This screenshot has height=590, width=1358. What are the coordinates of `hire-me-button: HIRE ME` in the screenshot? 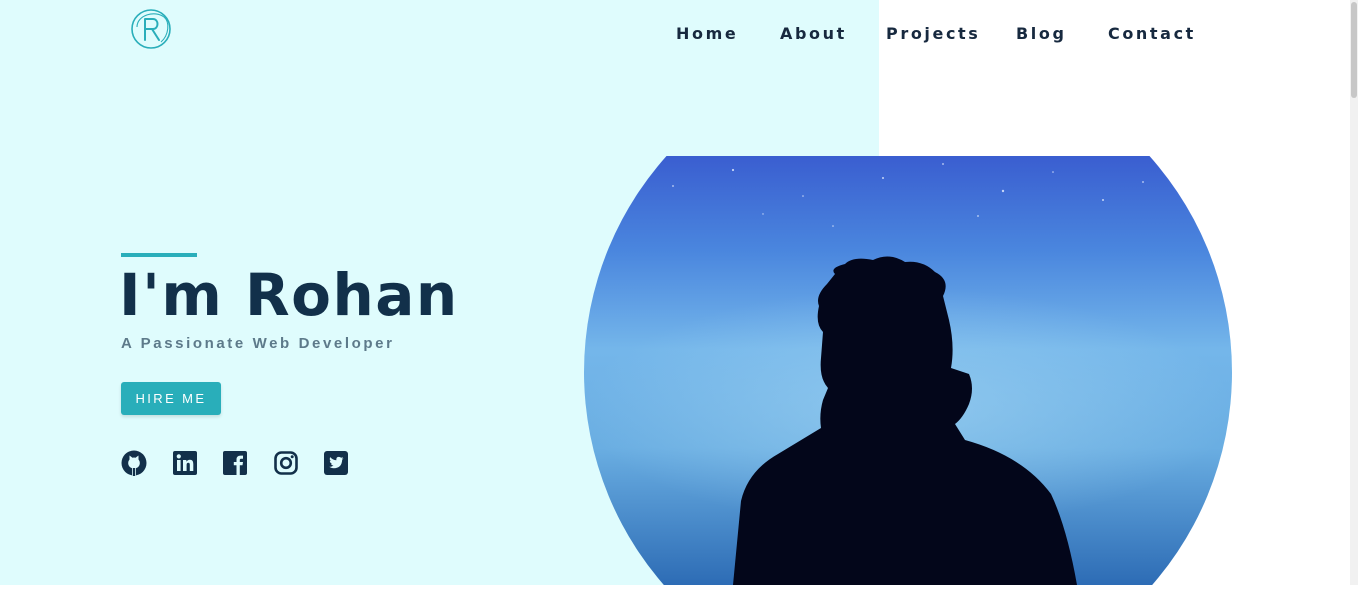 It's located at (171, 398).